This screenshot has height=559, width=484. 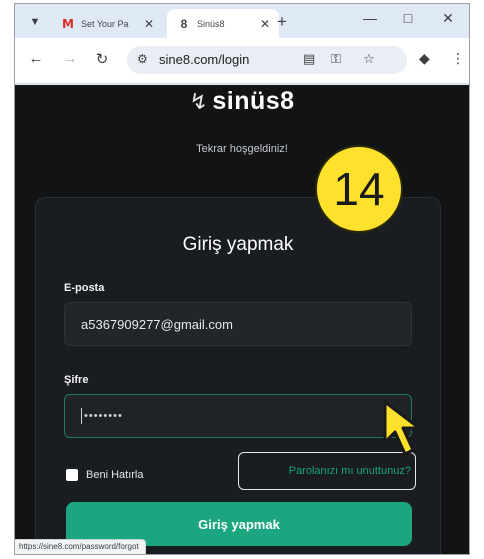 I want to click on remember-label: Beni Hatırla, so click(x=115, y=475).